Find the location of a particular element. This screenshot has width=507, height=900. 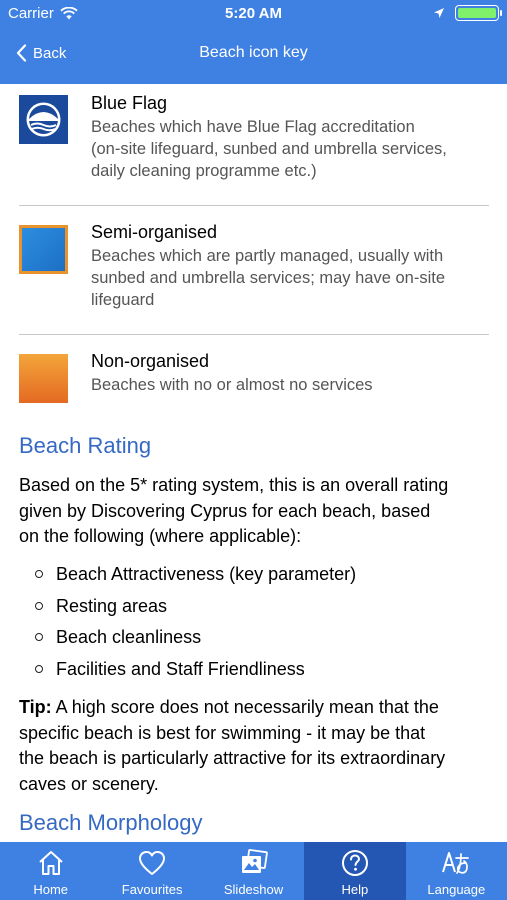

status-time: 5:20 AM is located at coordinates (253, 13).